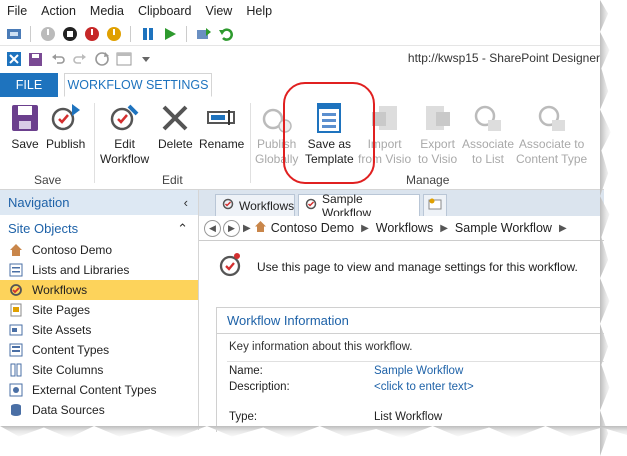 The height and width of the screenshot is (456, 627). I want to click on associate-to-list-button: Associate to List, so click(488, 134).